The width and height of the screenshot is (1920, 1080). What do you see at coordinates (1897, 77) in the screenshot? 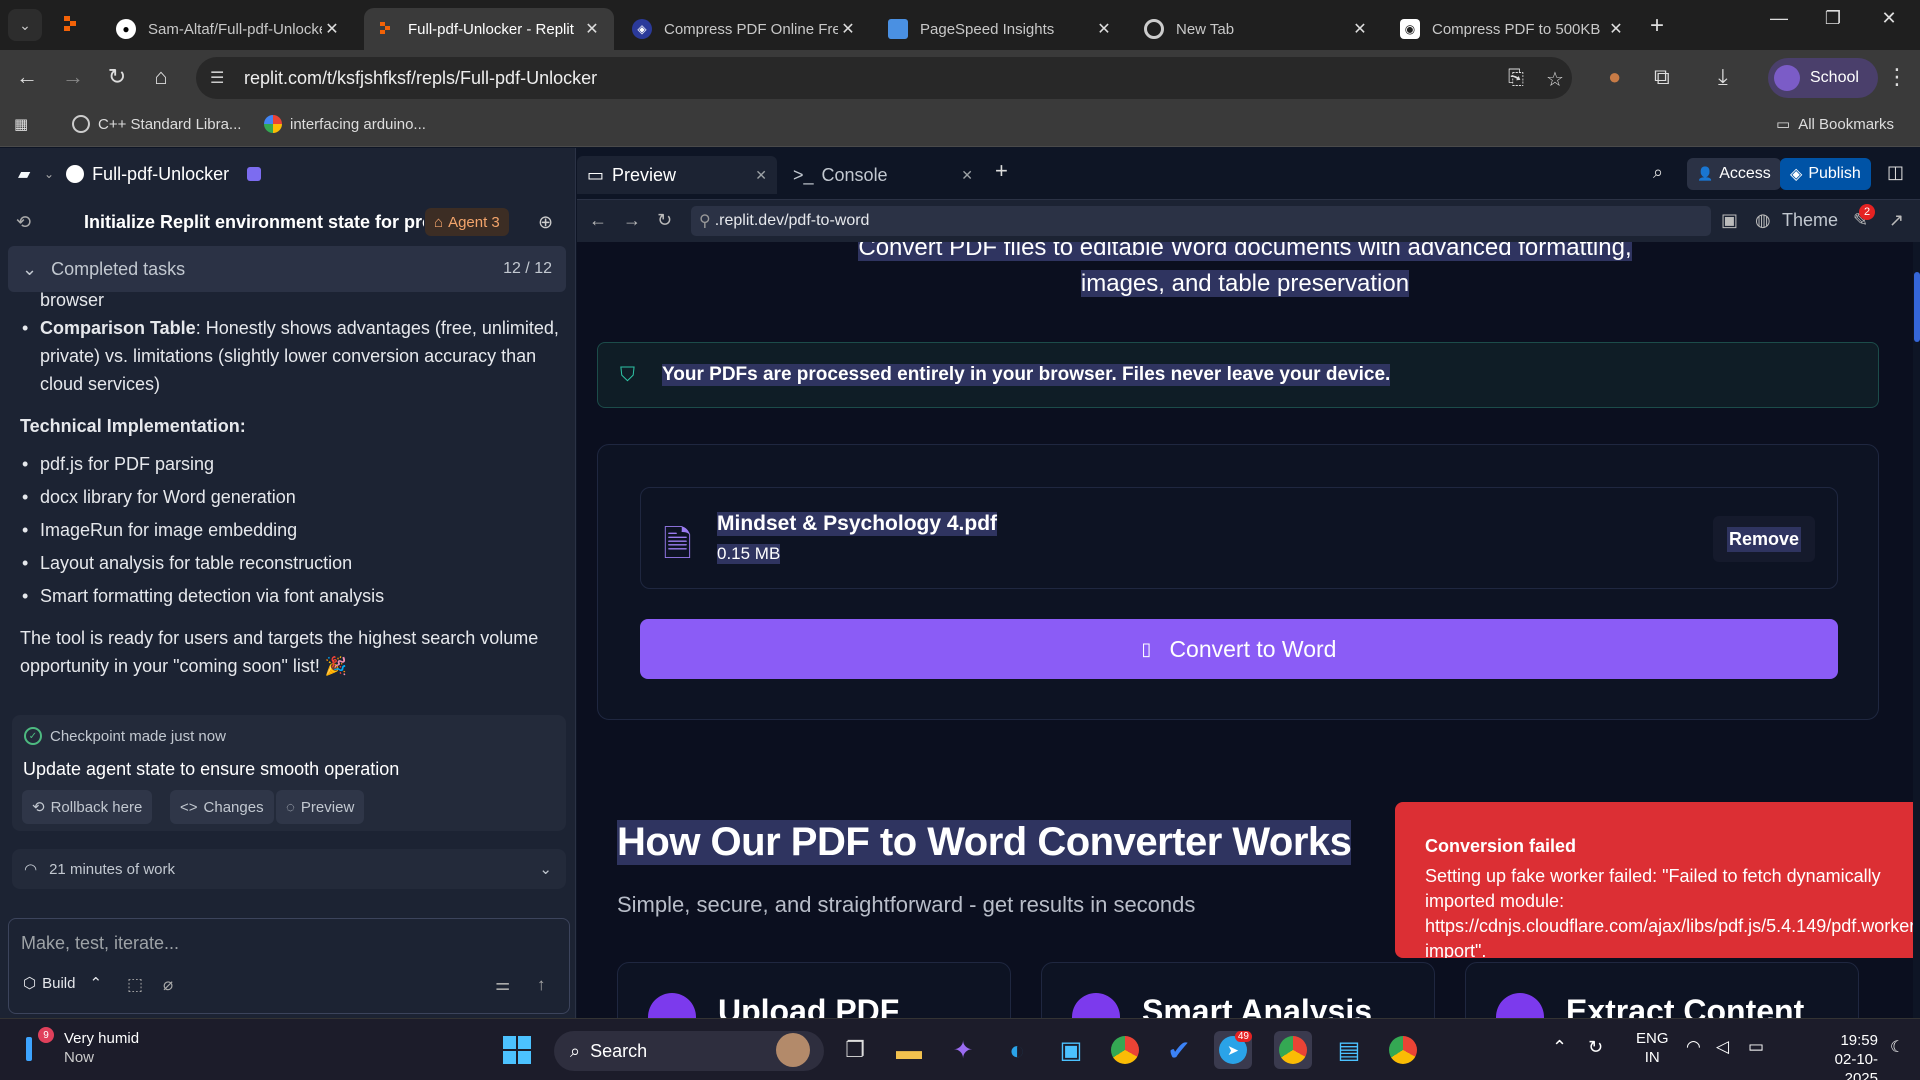
I see `menu-icon: ⋮` at bounding box center [1897, 77].